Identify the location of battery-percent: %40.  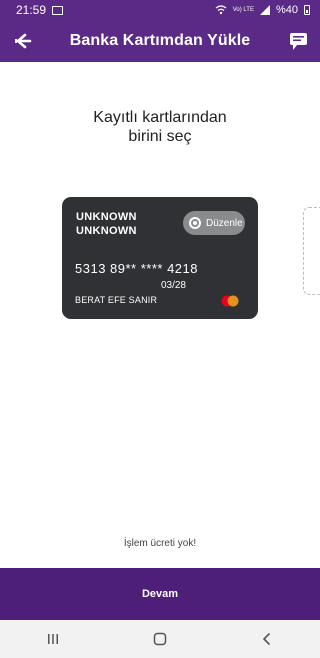
(286, 10).